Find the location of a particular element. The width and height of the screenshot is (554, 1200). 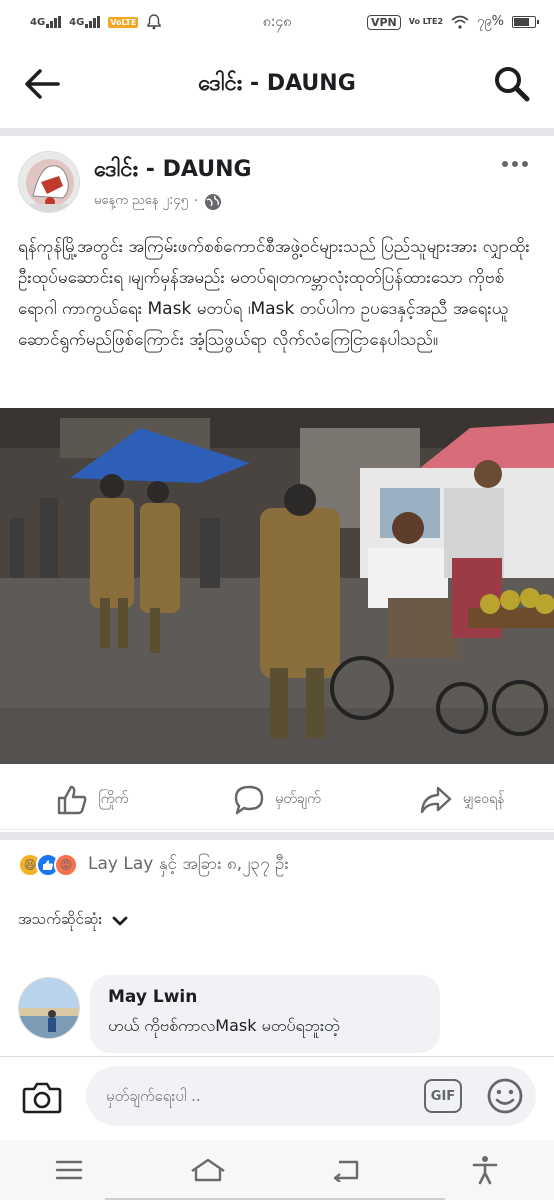

share-button: မျှဝေရန် is located at coordinates (461, 799).